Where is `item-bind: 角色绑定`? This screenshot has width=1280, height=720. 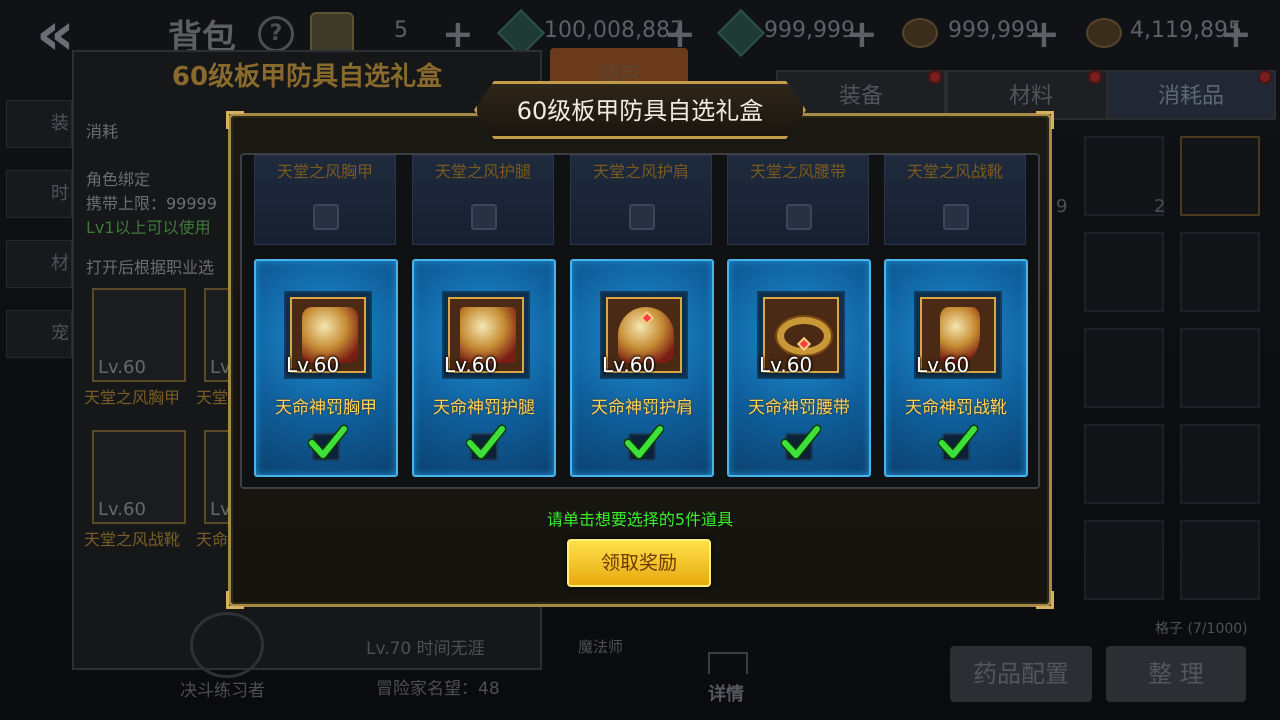 item-bind: 角色绑定 is located at coordinates (118, 179).